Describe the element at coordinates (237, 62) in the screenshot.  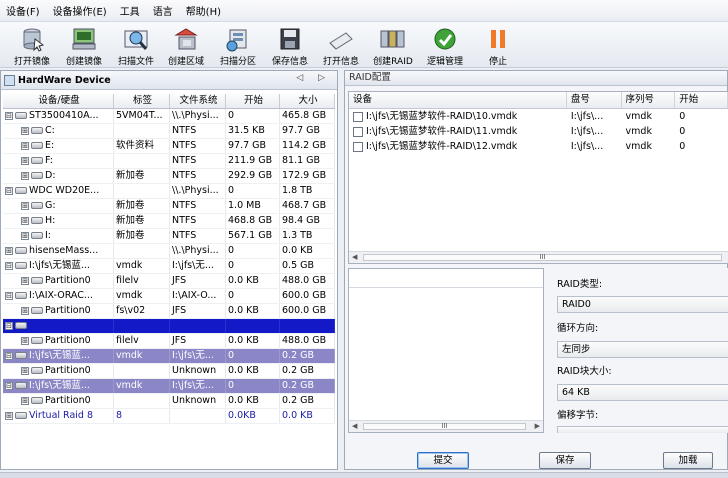
I see `toolbar-button-label: 扫描分区` at that location.